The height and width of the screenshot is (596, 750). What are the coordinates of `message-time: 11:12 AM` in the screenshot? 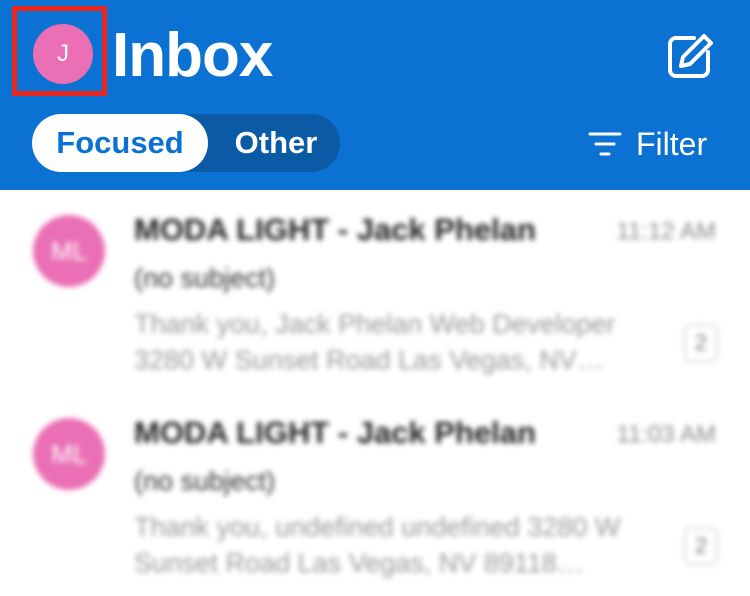 It's located at (666, 231).